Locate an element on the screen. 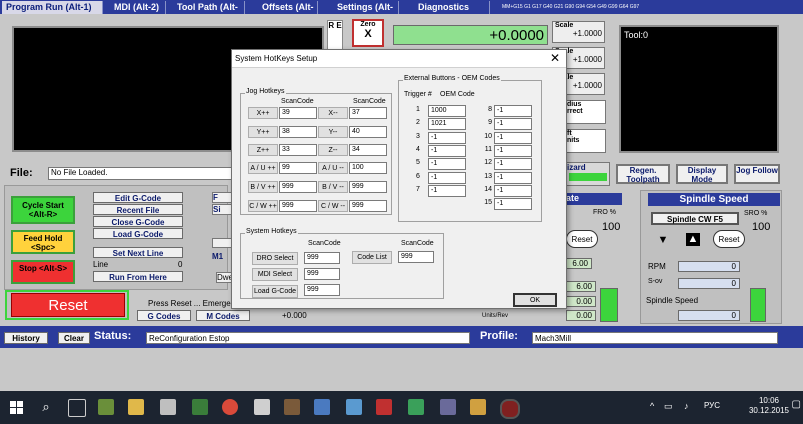 The width and height of the screenshot is (803, 424). tab-settings: Settings (Alt-6) is located at coordinates (366, 13).